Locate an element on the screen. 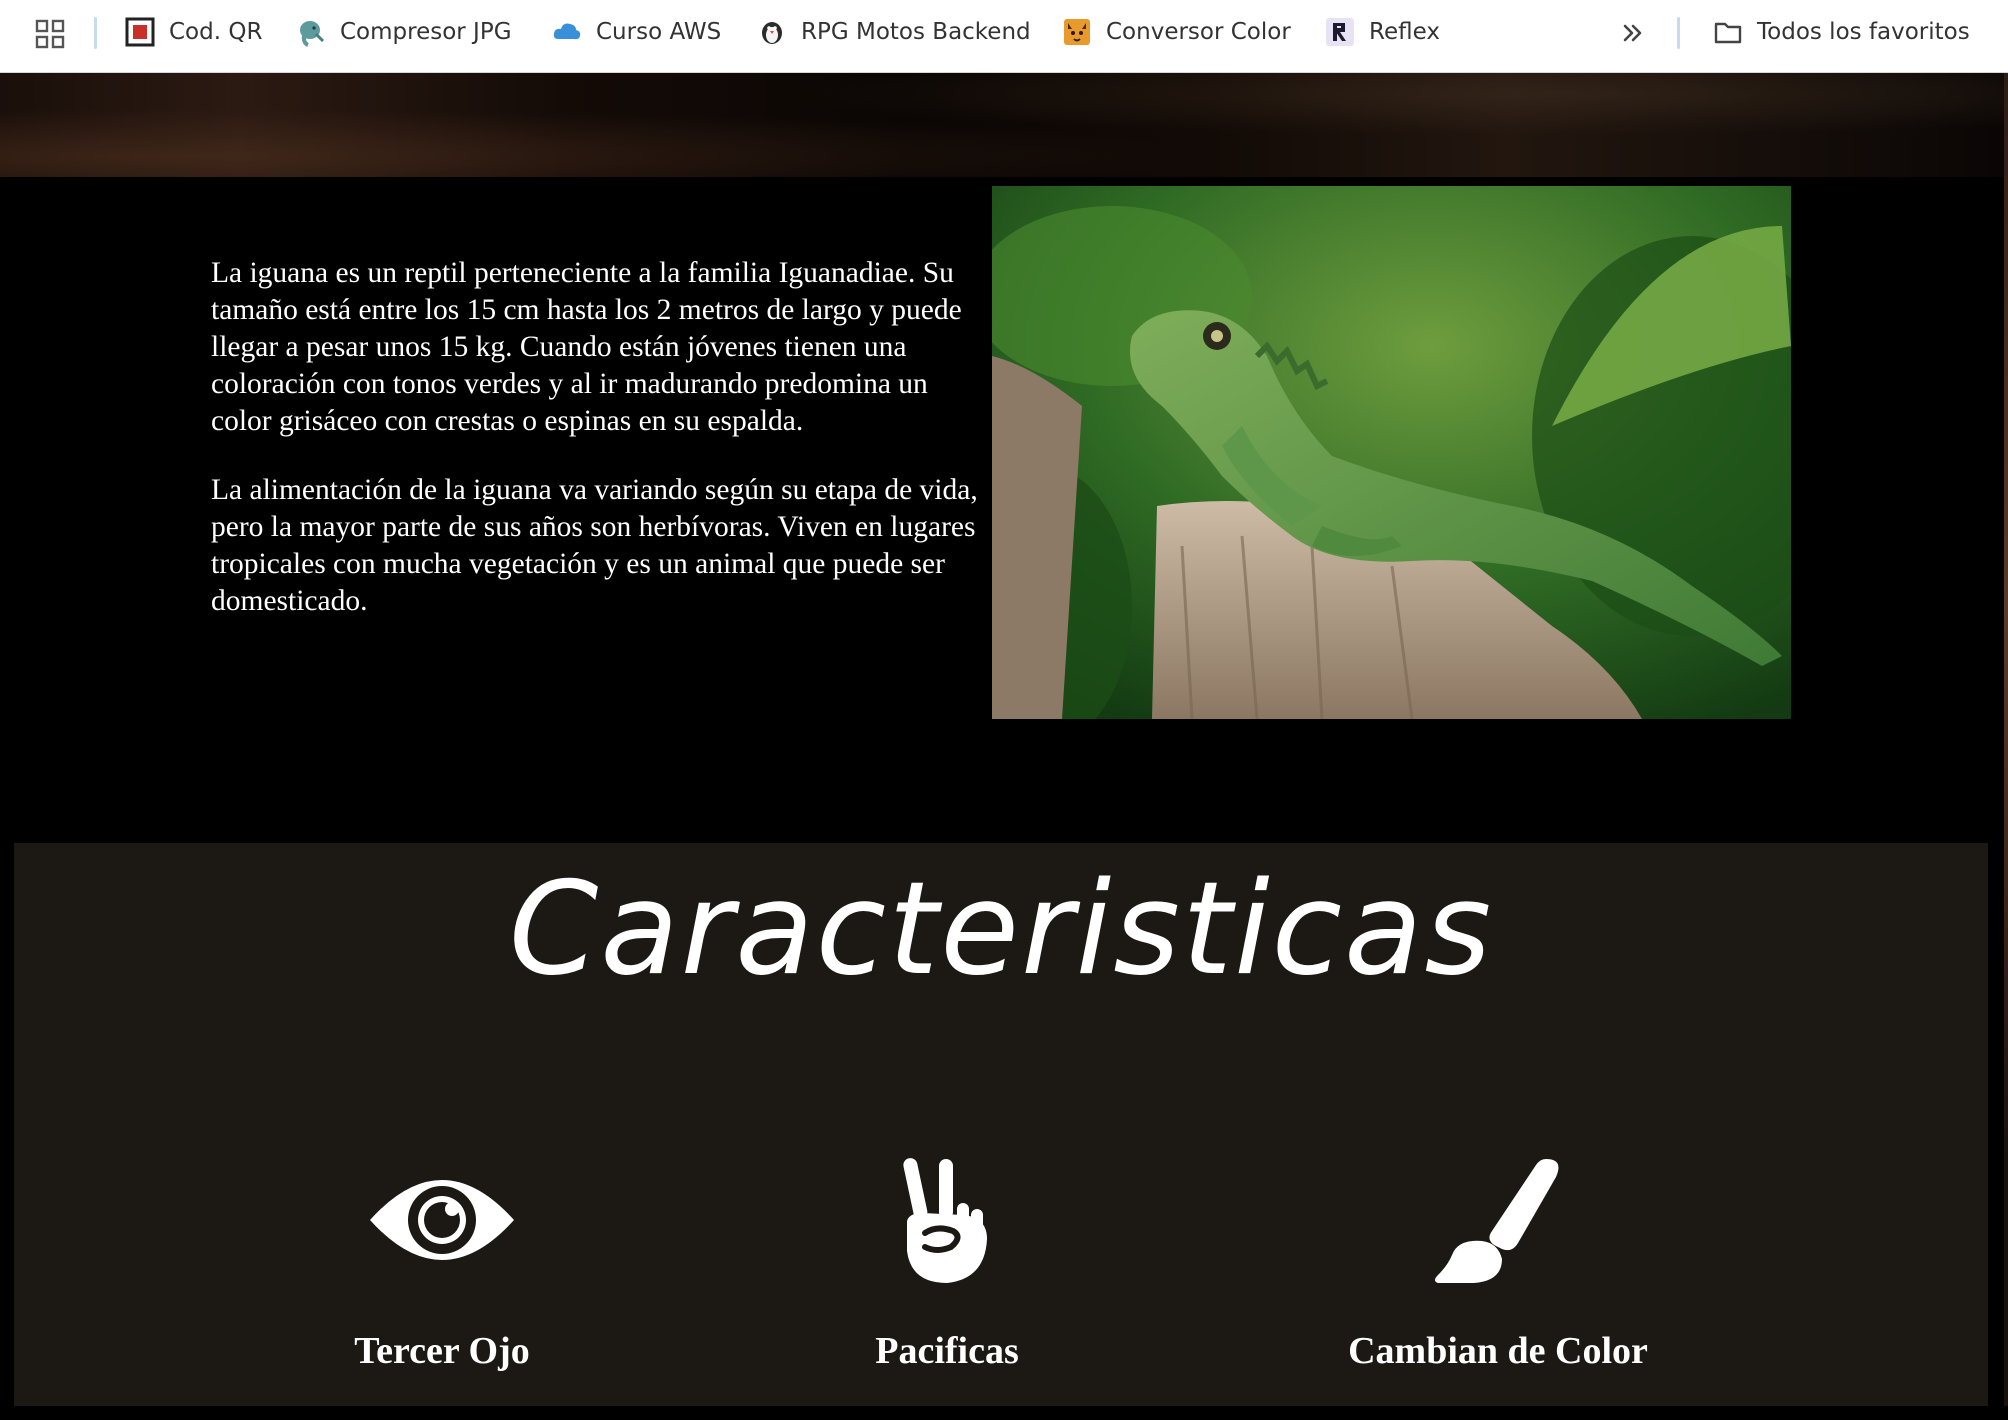 This screenshot has height=1420, width=2008. cloud-icon is located at coordinates (567, 32).